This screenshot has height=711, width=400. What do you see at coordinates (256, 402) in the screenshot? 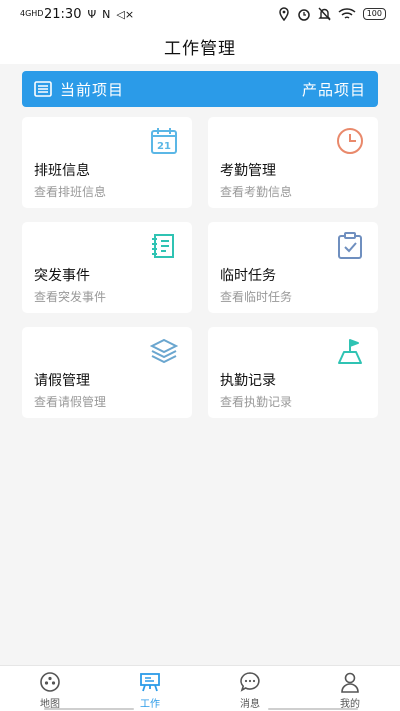
I see `card-subtitle: 查看执勤记录` at bounding box center [256, 402].